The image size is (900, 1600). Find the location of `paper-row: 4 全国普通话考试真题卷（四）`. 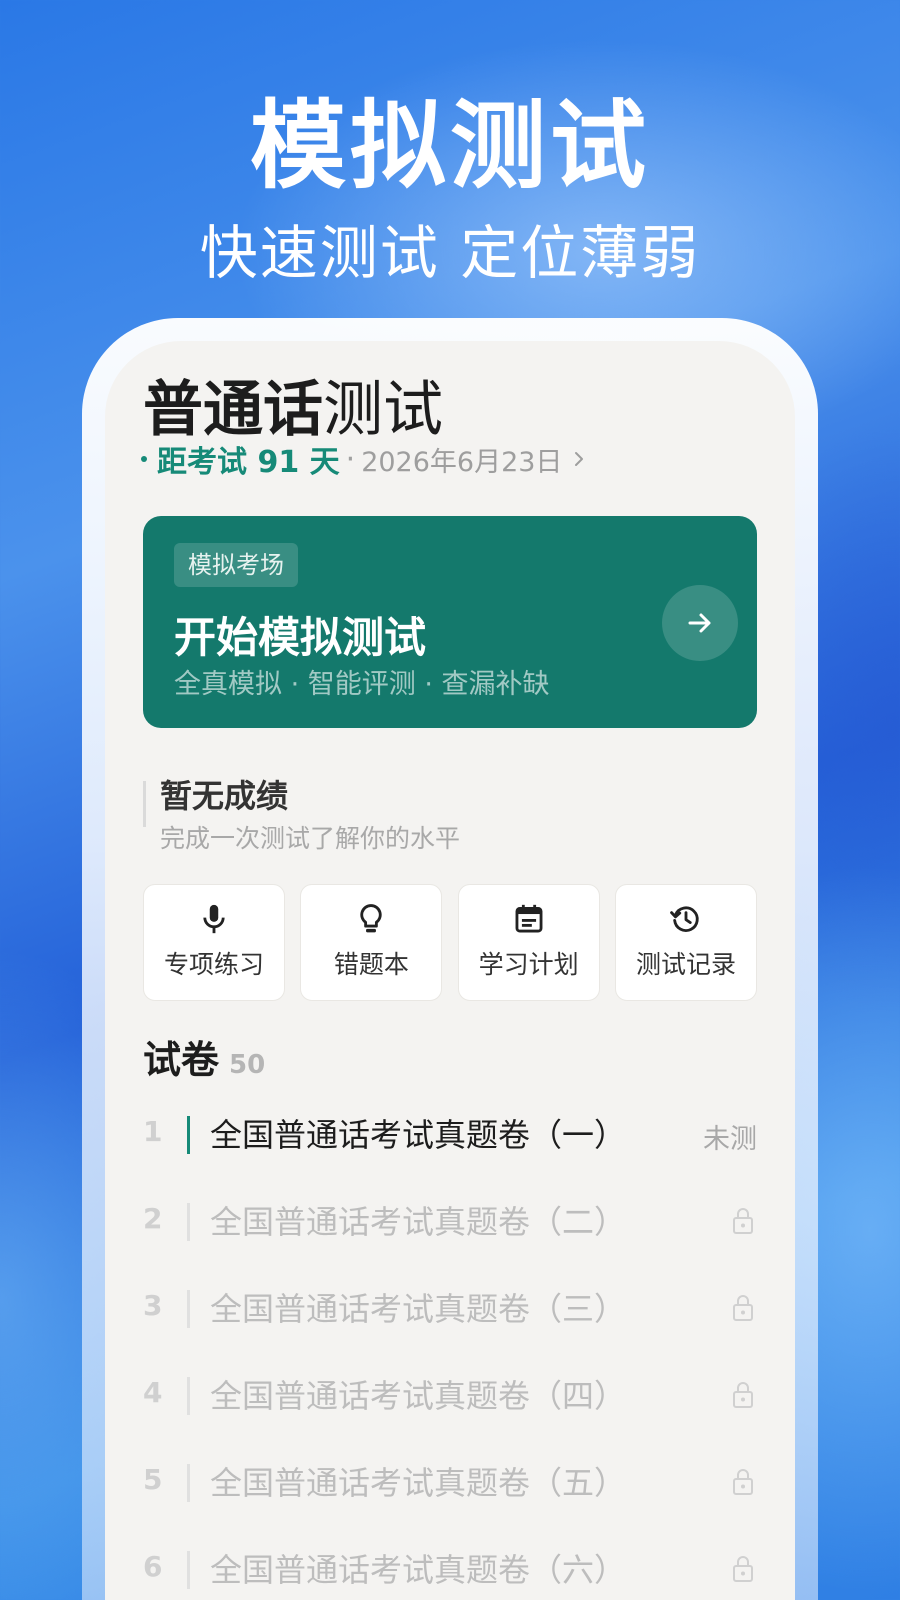

paper-row: 4 全国普通话考试真题卷（四） is located at coordinates (450, 1396).